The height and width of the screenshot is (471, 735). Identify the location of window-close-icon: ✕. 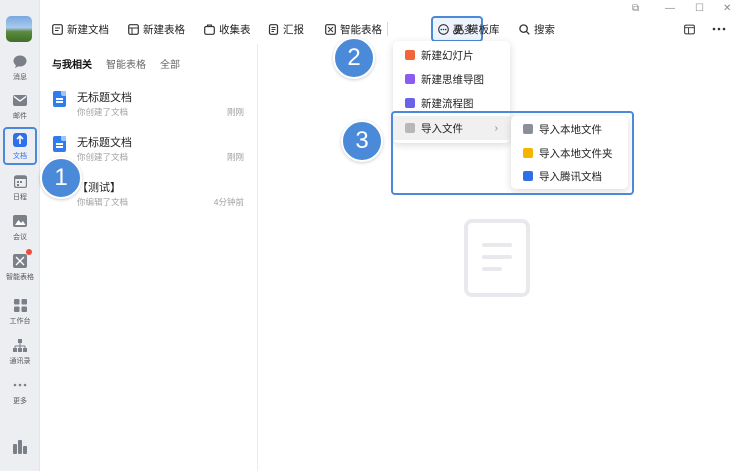
(727, 8).